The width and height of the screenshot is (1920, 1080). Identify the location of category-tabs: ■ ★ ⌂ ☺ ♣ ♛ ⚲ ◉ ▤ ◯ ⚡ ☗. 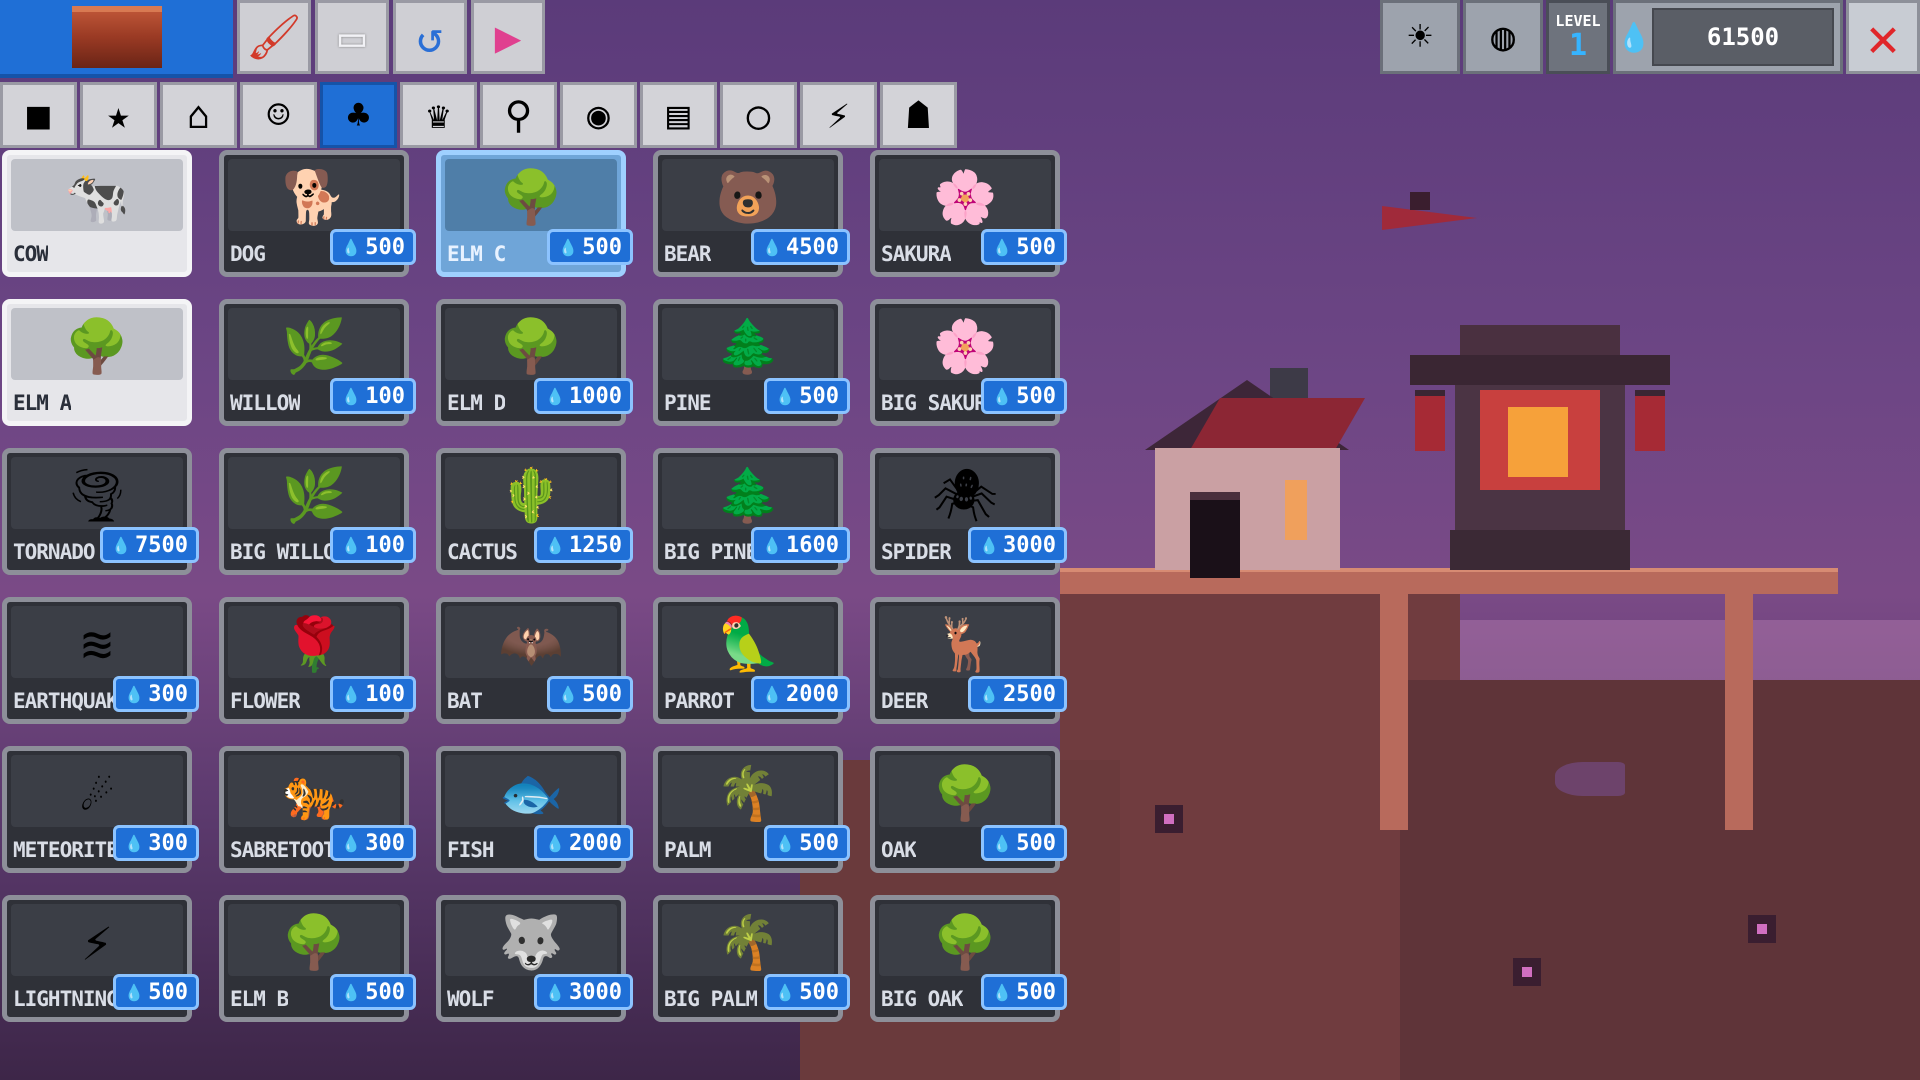
(480, 115).